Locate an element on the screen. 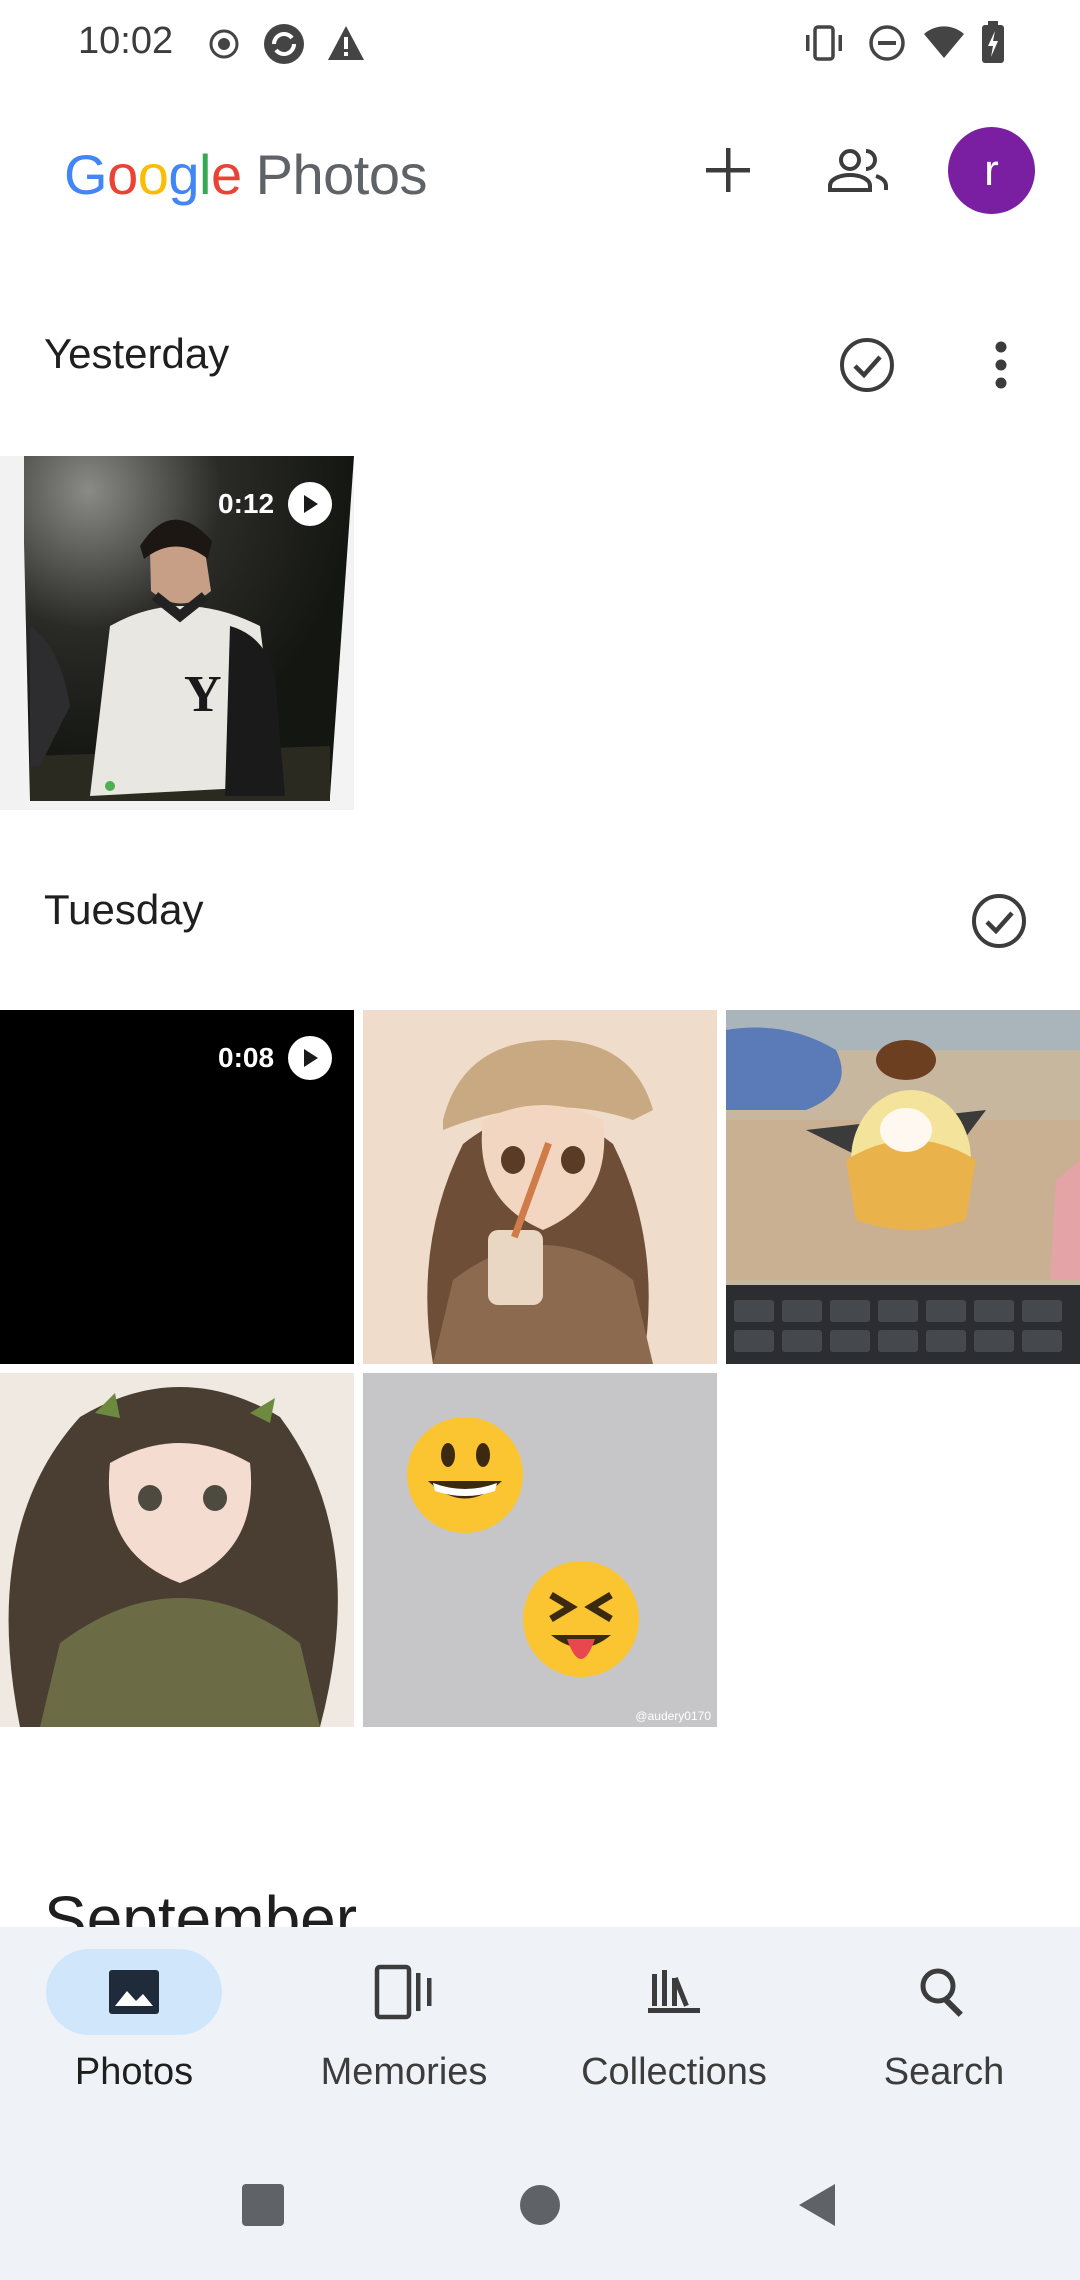 Image resolution: width=1080 pixels, height=2280 pixels. more-options-button is located at coordinates (1001, 365).